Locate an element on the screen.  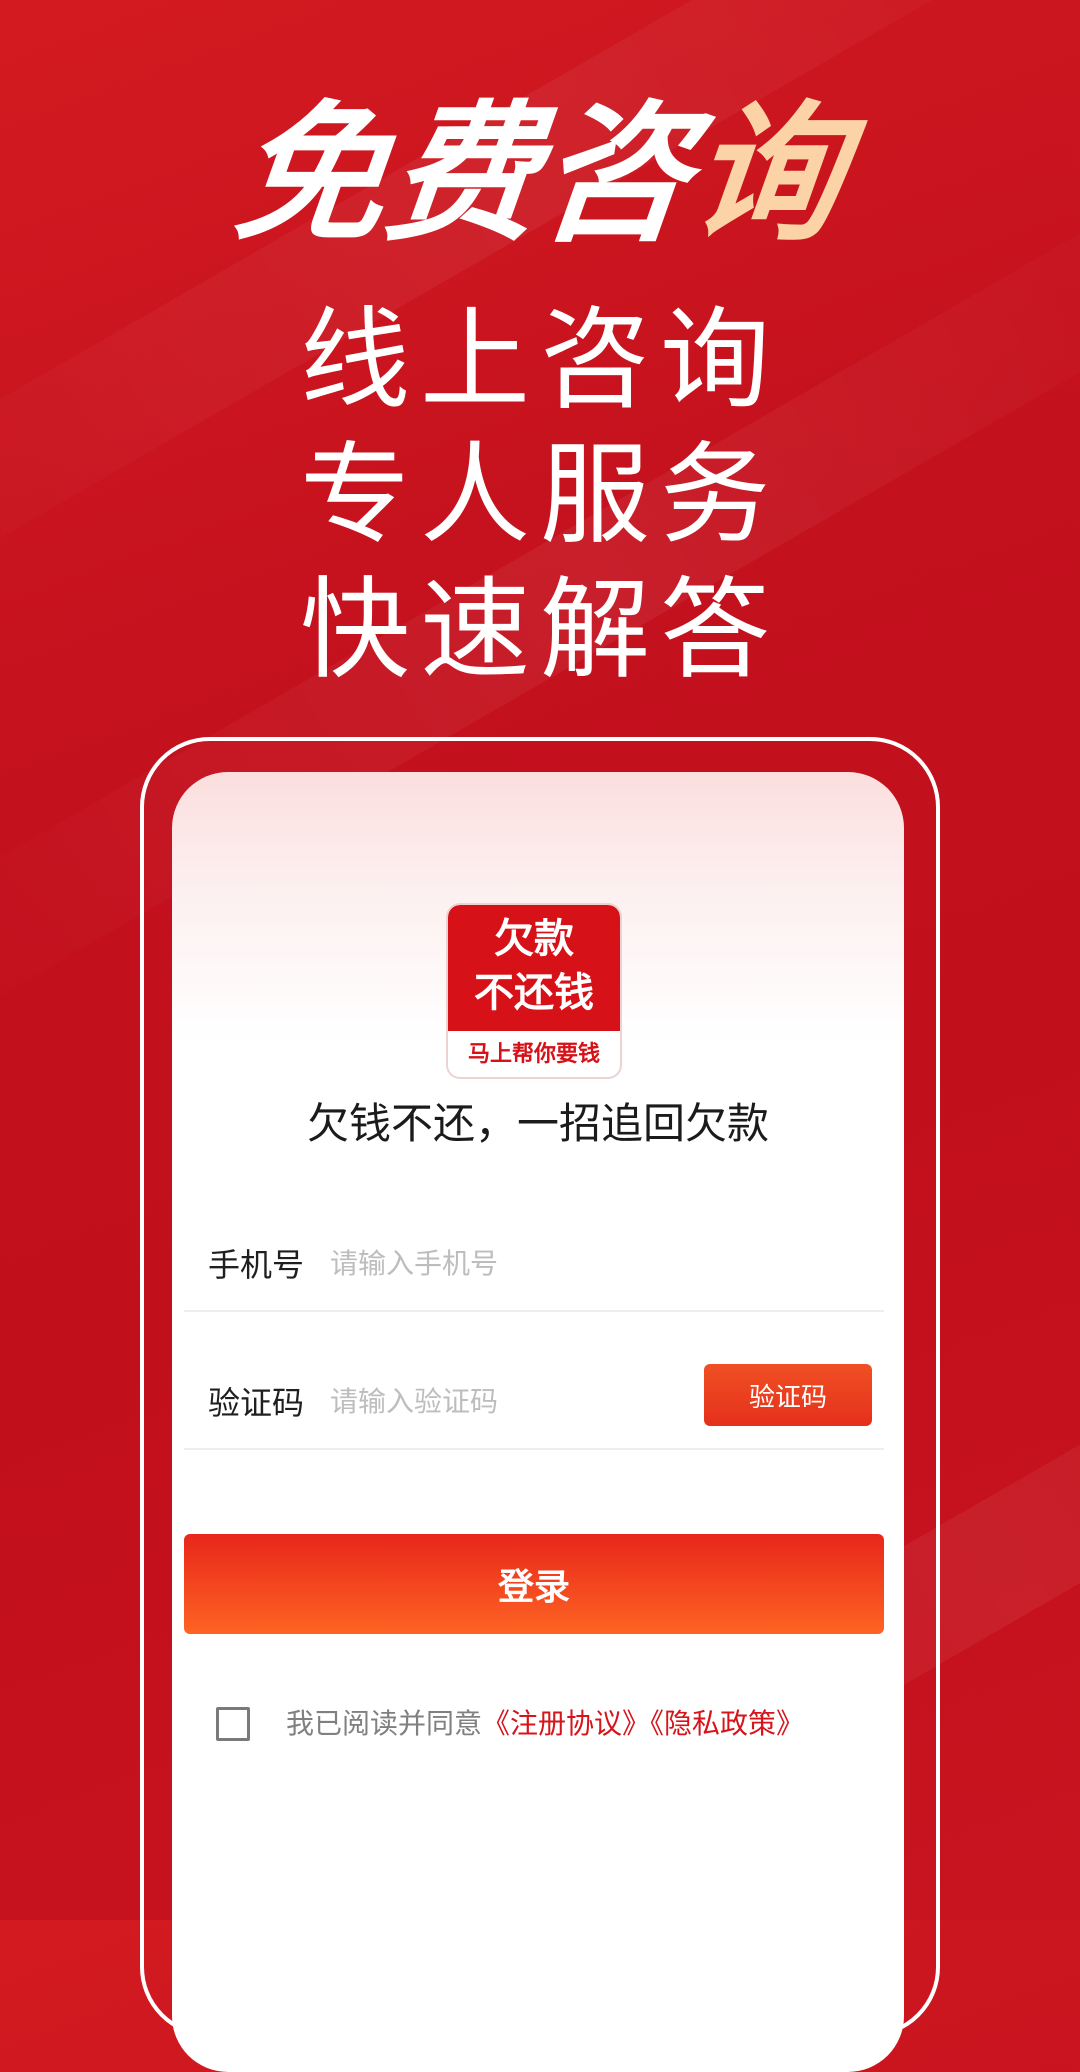
login-button: 登录 is located at coordinates (534, 1584).